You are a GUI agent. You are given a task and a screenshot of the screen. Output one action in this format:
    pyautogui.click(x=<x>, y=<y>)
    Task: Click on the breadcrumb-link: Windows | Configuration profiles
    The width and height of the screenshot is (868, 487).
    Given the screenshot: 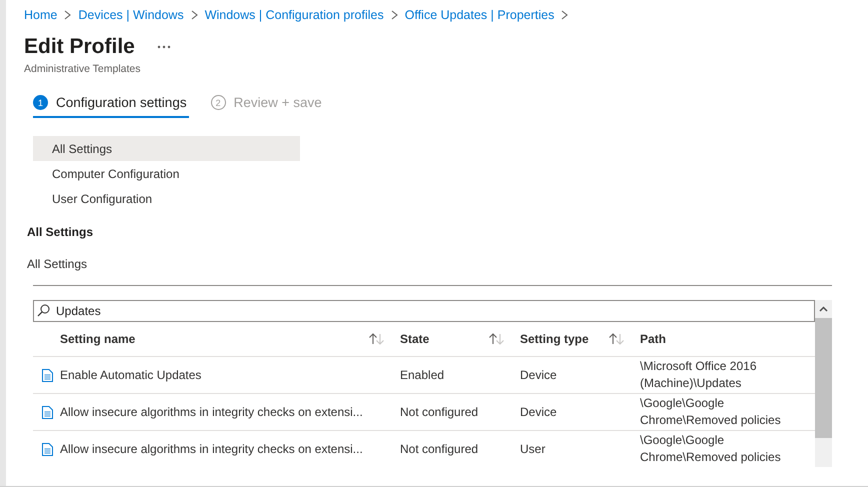 What is the action you would take?
    pyautogui.click(x=294, y=15)
    